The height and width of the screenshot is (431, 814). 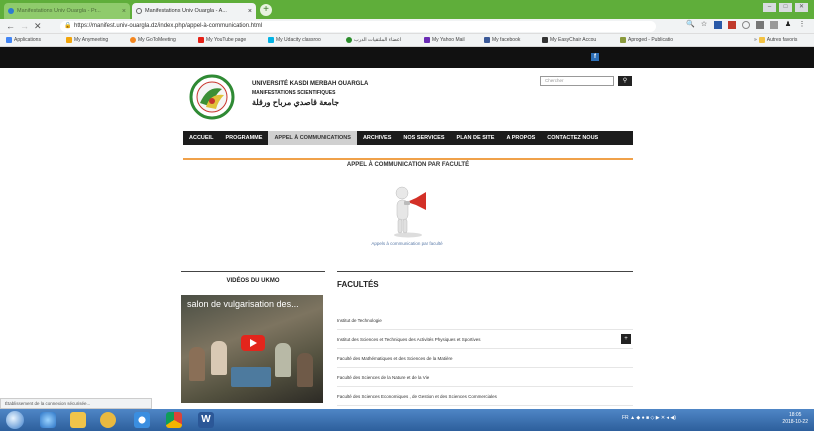 What do you see at coordinates (15, 420) in the screenshot?
I see `start-button` at bounding box center [15, 420].